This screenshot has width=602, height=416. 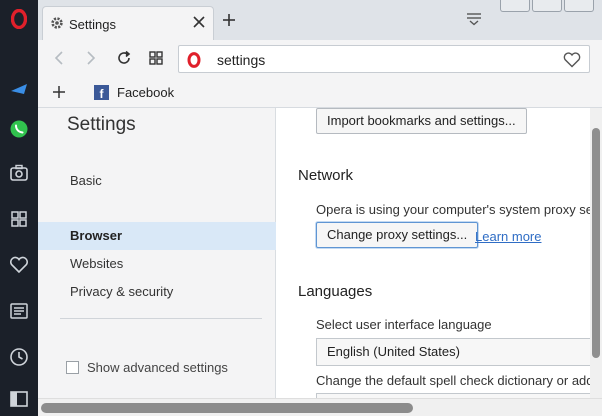 What do you see at coordinates (508, 236) in the screenshot?
I see `learn-more-link: Learn more` at bounding box center [508, 236].